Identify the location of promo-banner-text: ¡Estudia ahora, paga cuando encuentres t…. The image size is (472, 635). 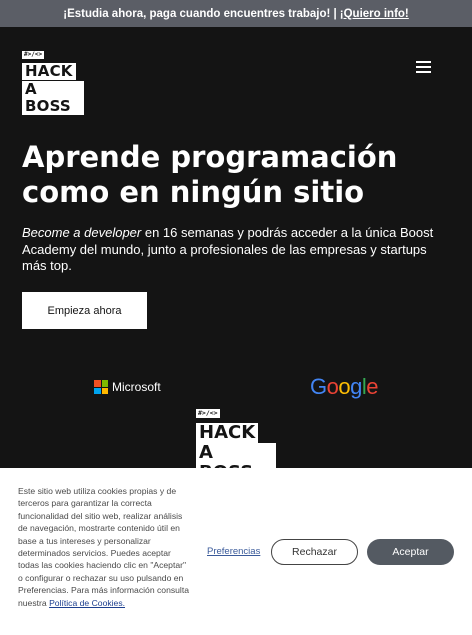
(200, 13).